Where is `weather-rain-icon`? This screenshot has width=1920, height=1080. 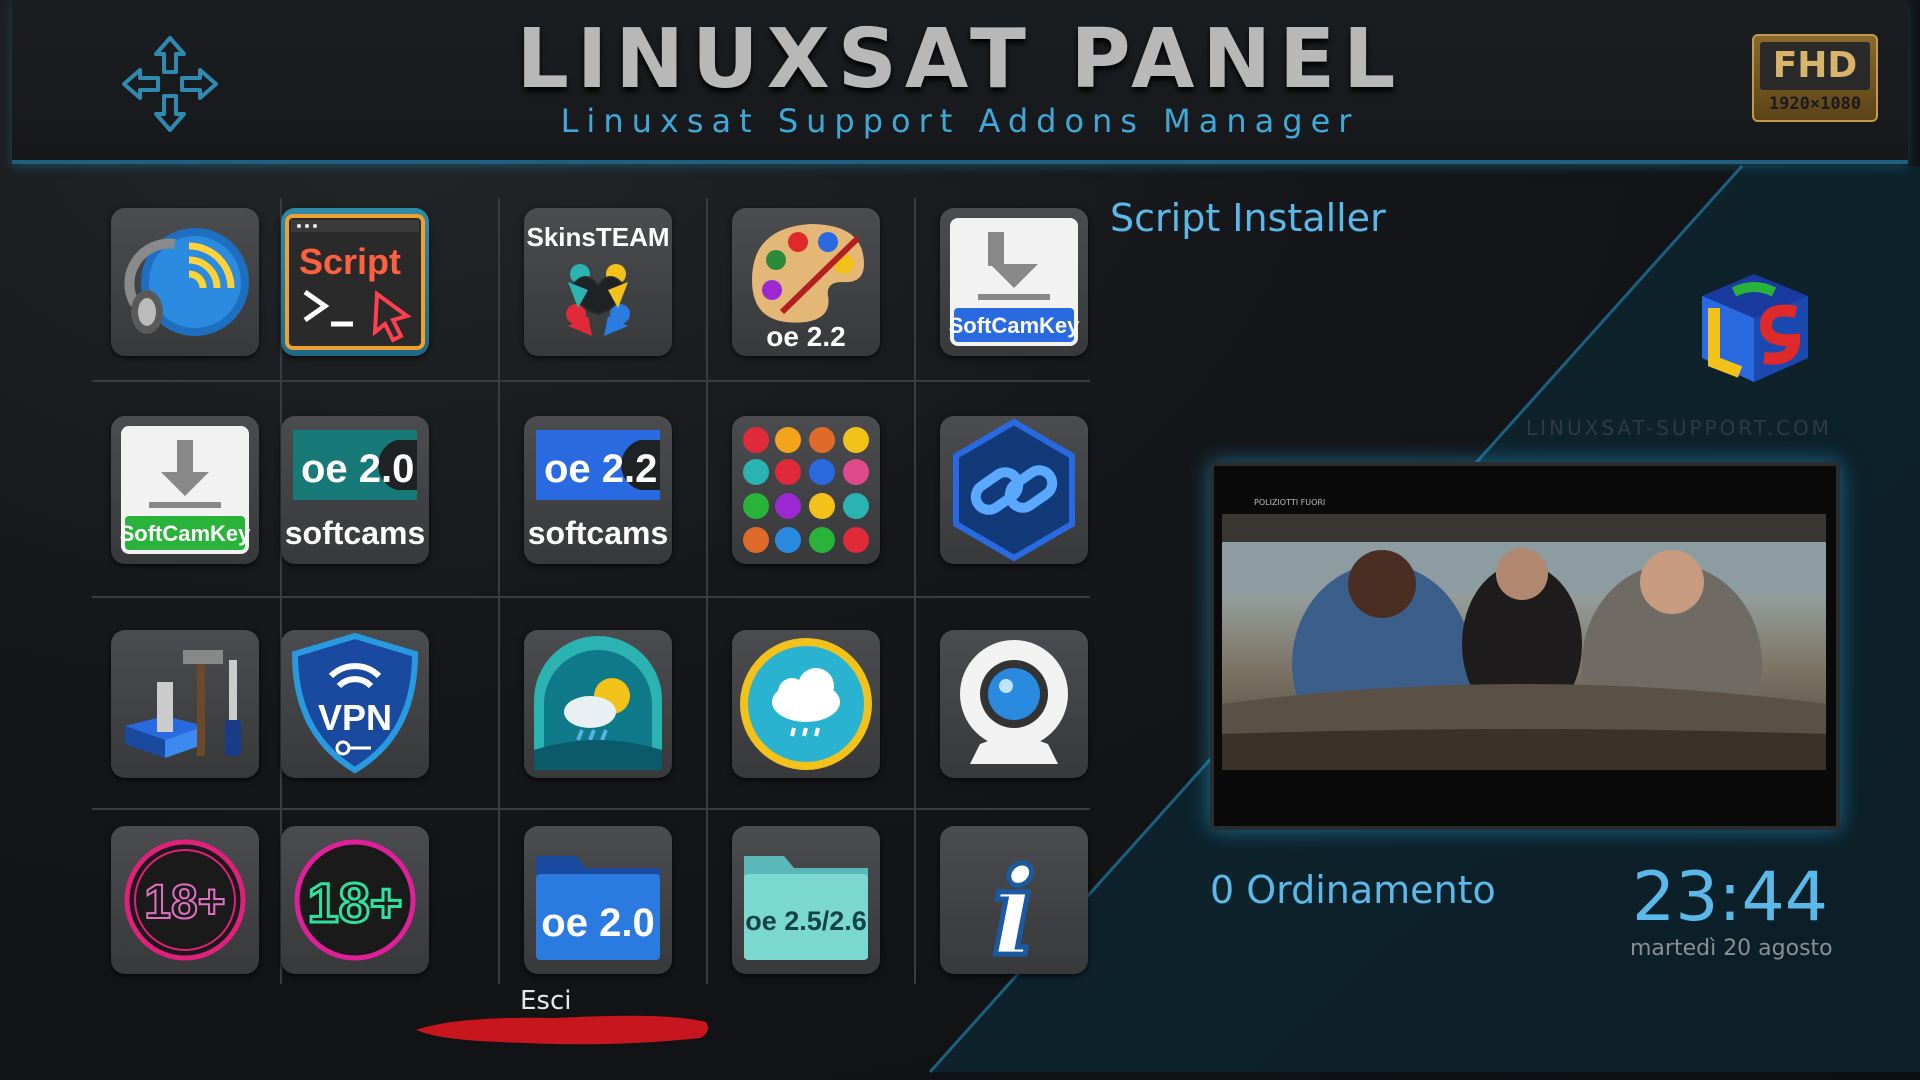
weather-rain-icon is located at coordinates (806, 704).